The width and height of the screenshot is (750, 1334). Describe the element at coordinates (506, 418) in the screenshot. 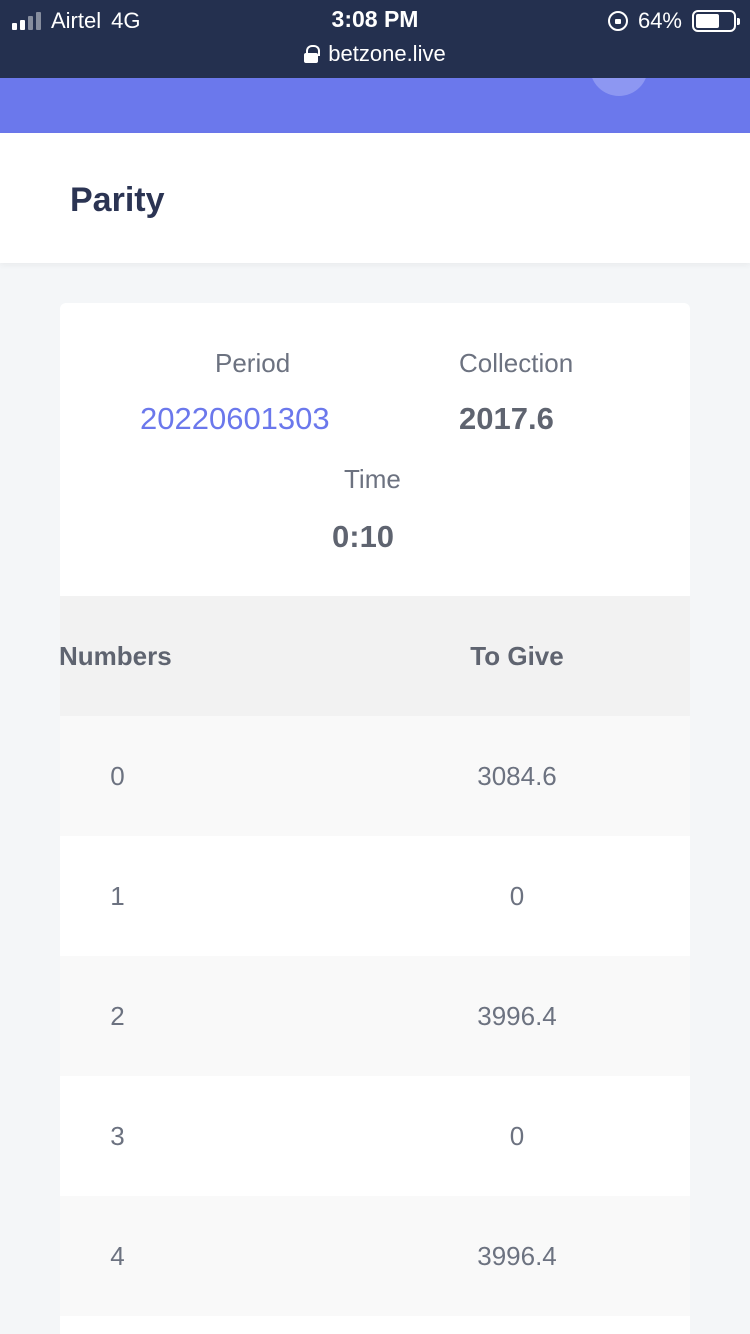

I see `collection-value: 2017.6` at that location.